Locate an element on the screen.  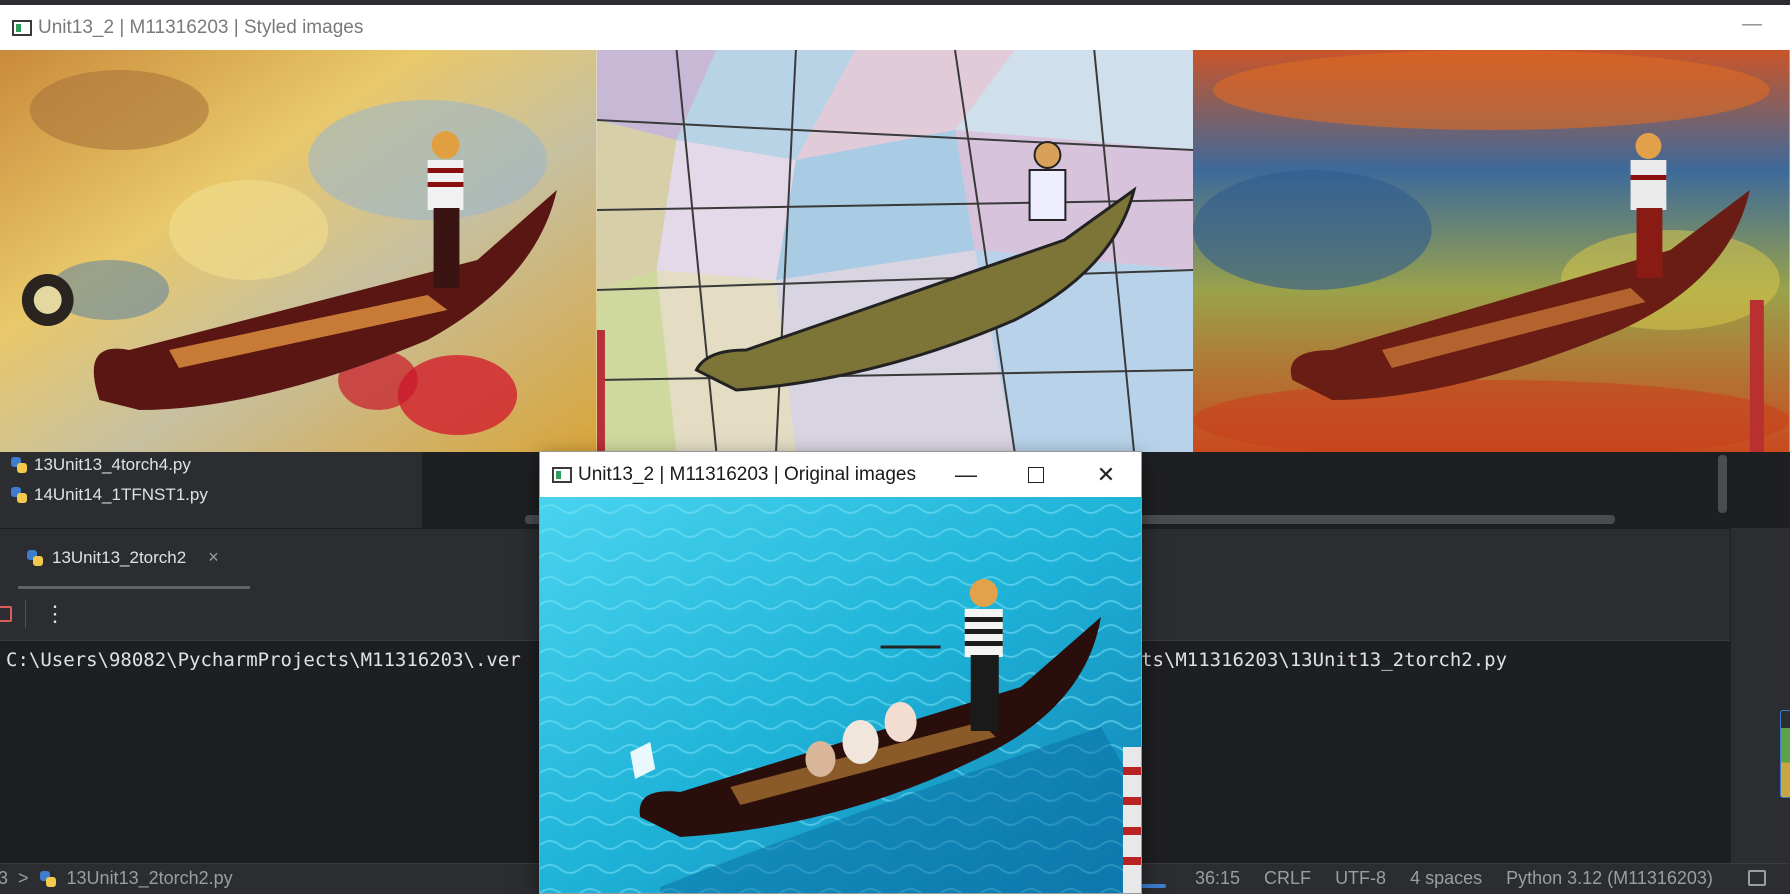
active-tab-underline is located at coordinates (134, 587).